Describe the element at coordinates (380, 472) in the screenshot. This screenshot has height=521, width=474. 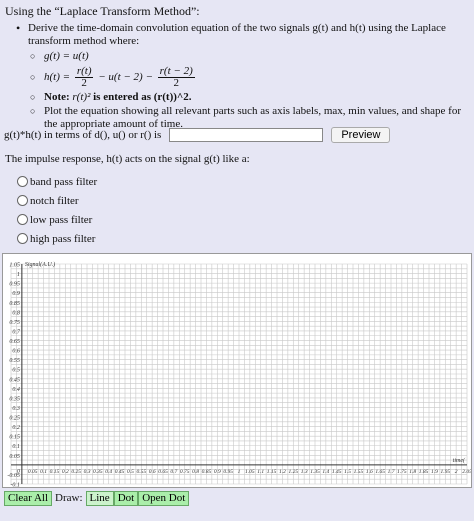
I see `x-tick-label: 1.65` at that location.